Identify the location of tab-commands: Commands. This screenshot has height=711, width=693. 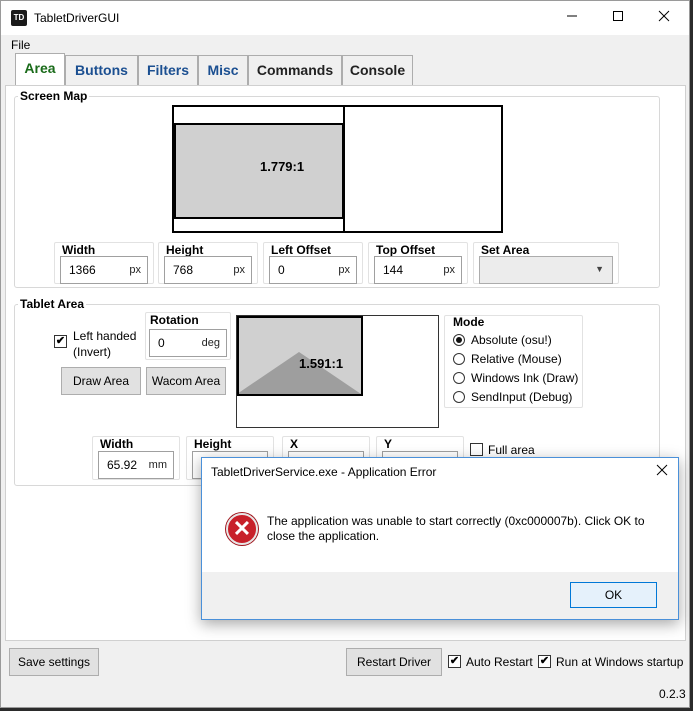
(295, 70).